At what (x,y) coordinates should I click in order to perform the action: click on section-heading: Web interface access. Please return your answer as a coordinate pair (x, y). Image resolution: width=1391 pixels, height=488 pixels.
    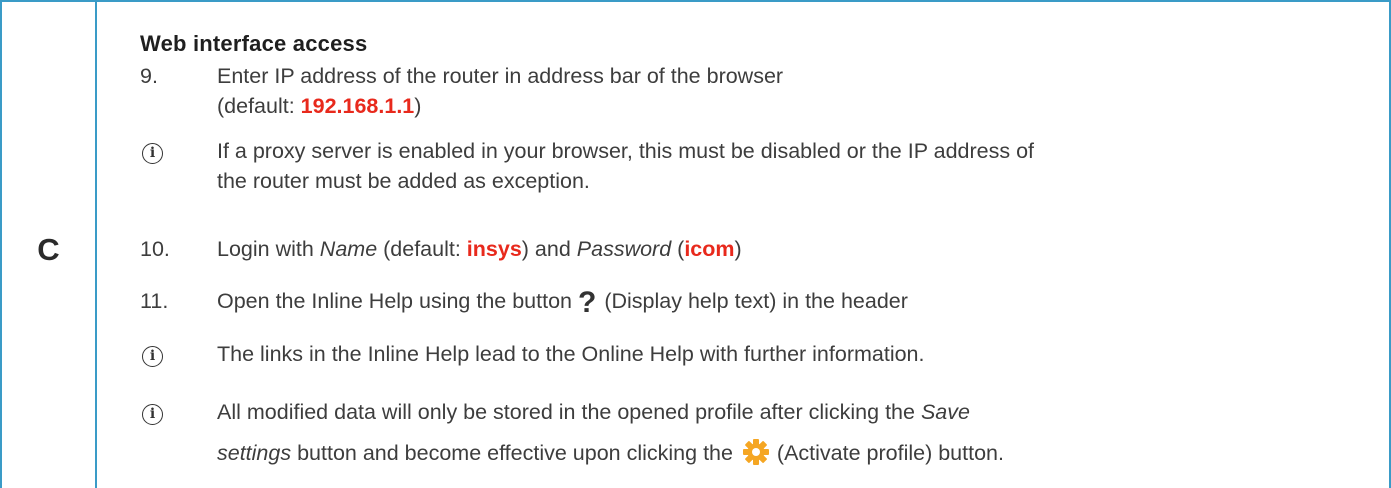
    Looking at the image, I should click on (254, 43).